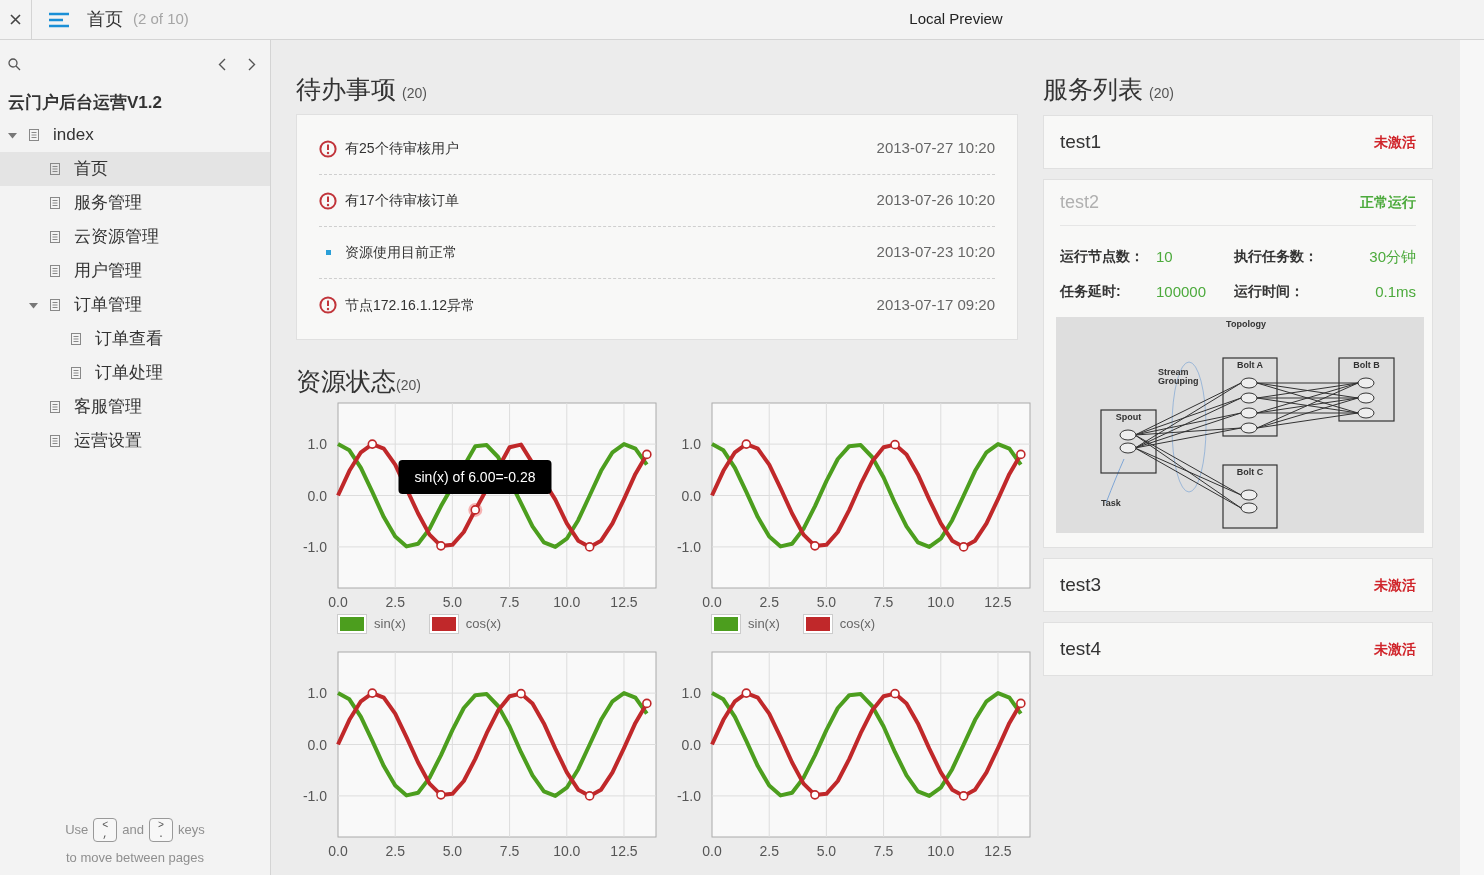 This screenshot has height=875, width=1484. What do you see at coordinates (1246, 324) in the screenshot?
I see `diagram-label: Topology` at bounding box center [1246, 324].